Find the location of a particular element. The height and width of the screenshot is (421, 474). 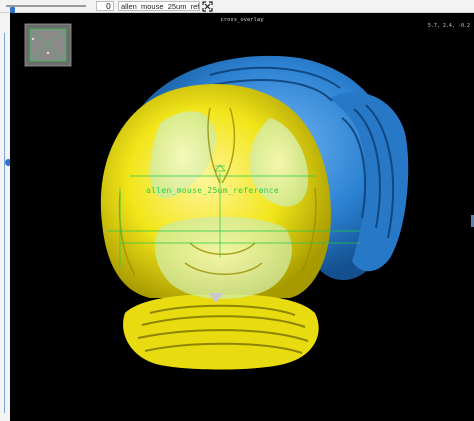

opacity-slider is located at coordinates (46, 10).